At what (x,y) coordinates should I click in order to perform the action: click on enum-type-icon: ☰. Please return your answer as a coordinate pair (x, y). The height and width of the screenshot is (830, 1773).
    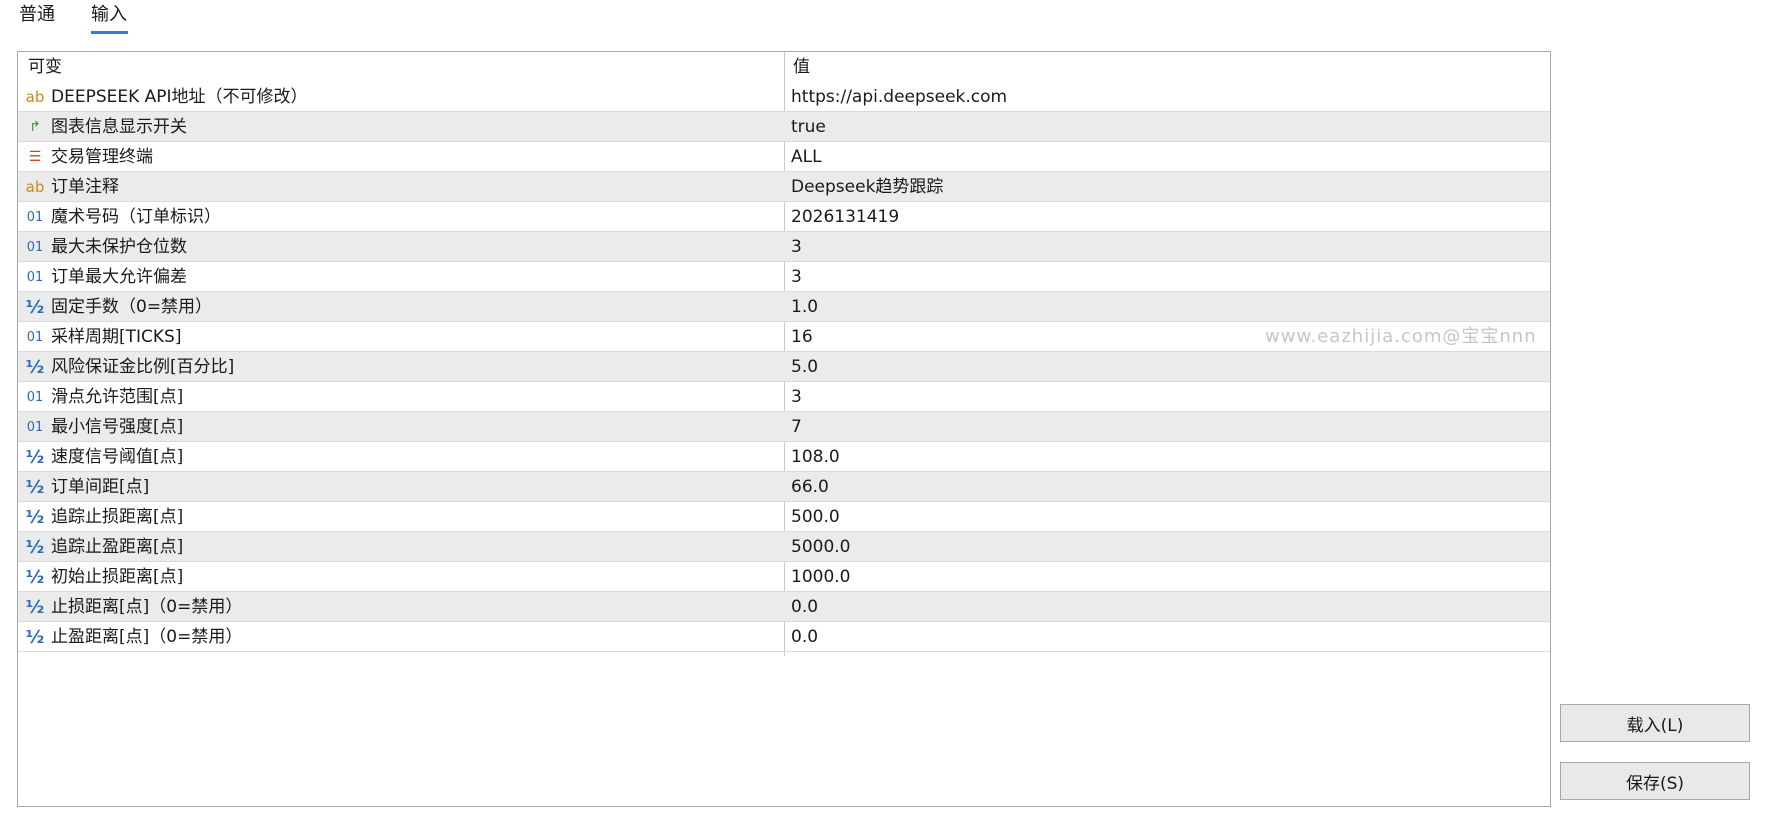
    Looking at the image, I should click on (35, 157).